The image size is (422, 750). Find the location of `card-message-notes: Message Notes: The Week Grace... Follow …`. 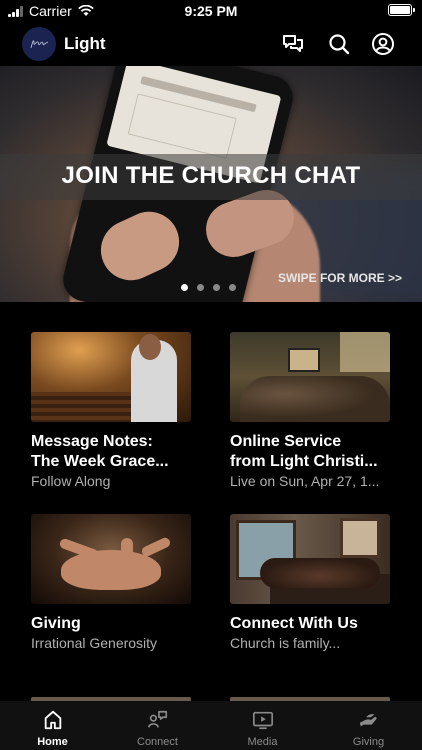

card-message-notes: Message Notes: The Week Grace... Follow … is located at coordinates (111, 410).